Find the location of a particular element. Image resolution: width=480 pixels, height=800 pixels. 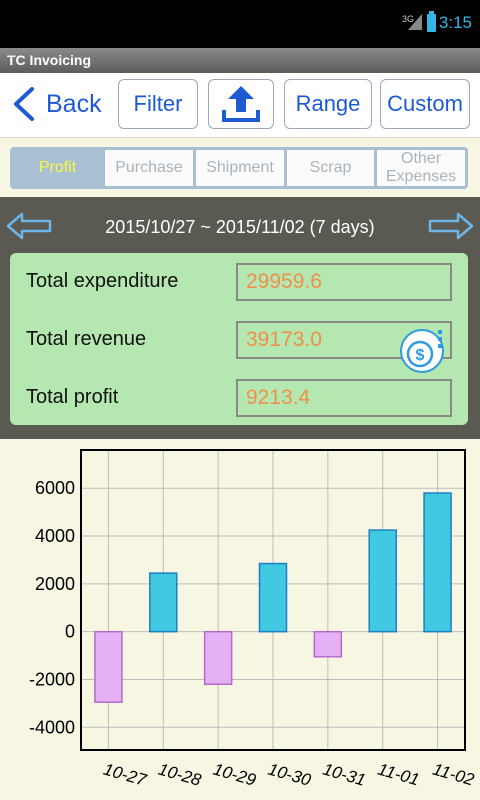

x-tick-label: 10-30 is located at coordinates (290, 775).